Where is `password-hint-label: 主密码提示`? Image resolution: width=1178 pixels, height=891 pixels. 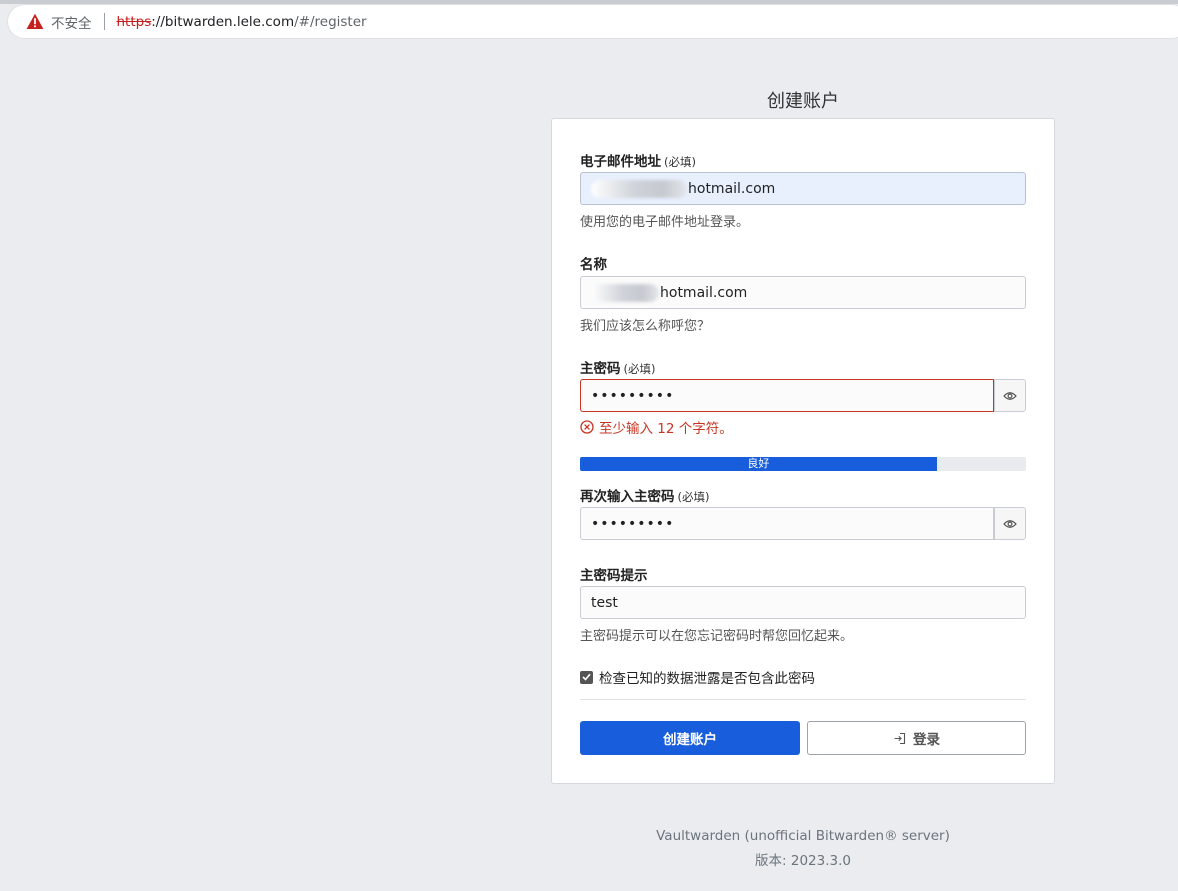
password-hint-label: 主密码提示 is located at coordinates (614, 576).